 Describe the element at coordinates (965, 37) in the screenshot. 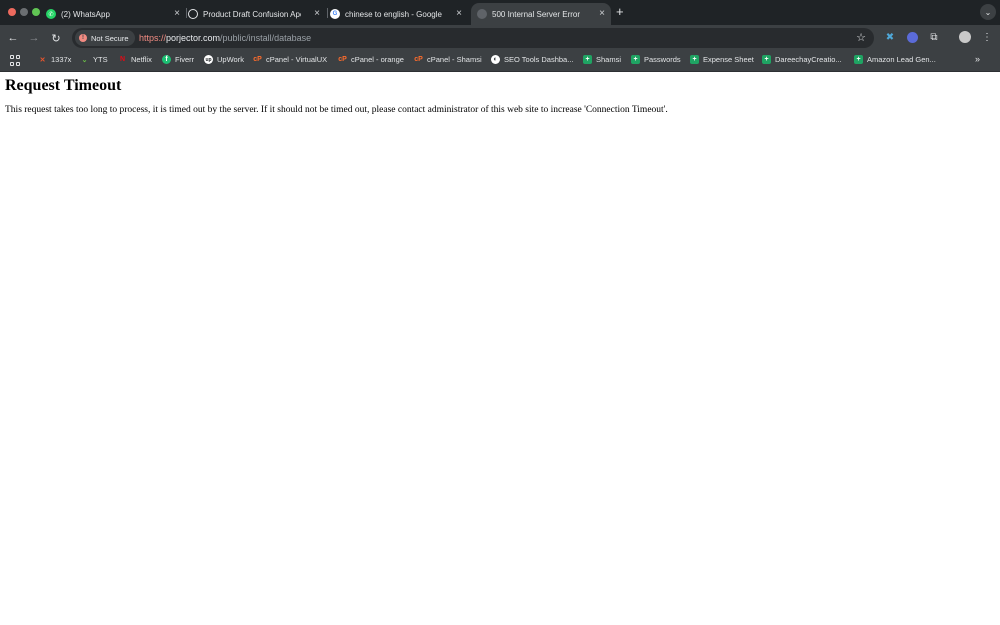

I see `profile-avatar` at that location.